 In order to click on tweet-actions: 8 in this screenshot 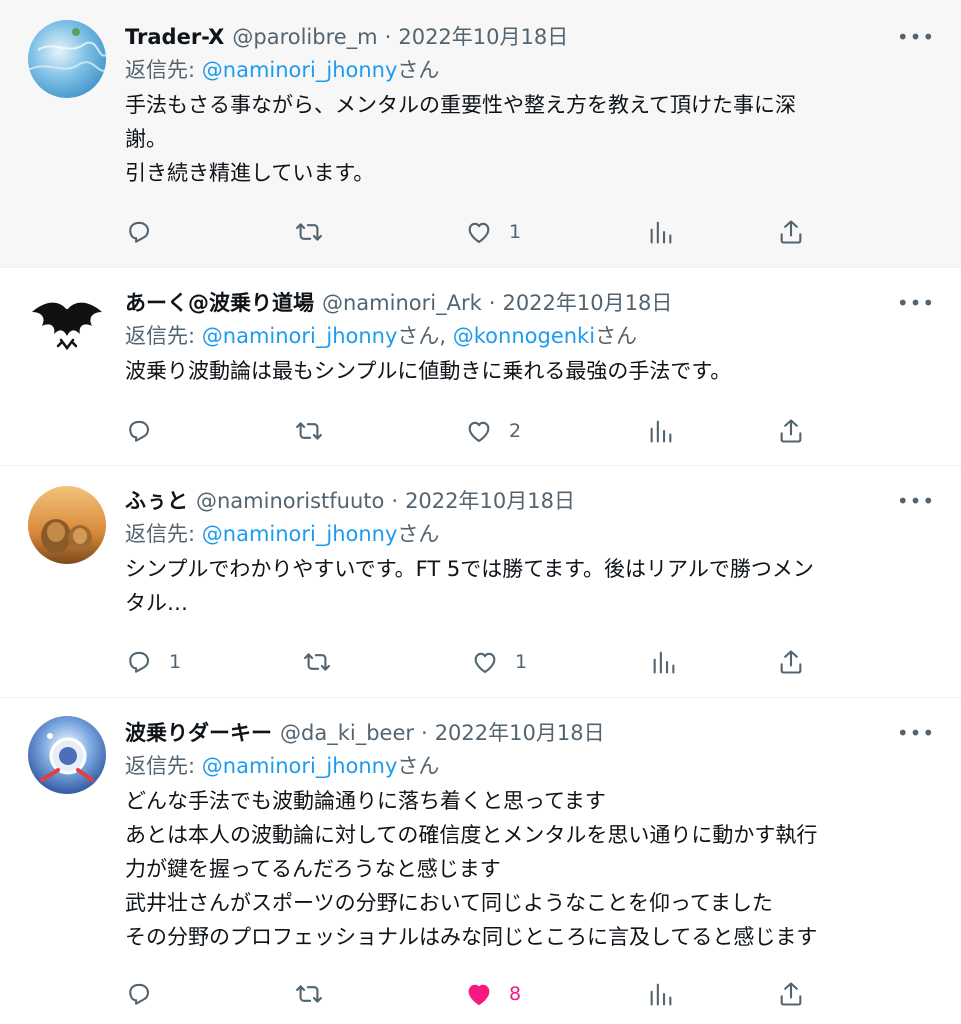, I will do `click(475, 994)`.